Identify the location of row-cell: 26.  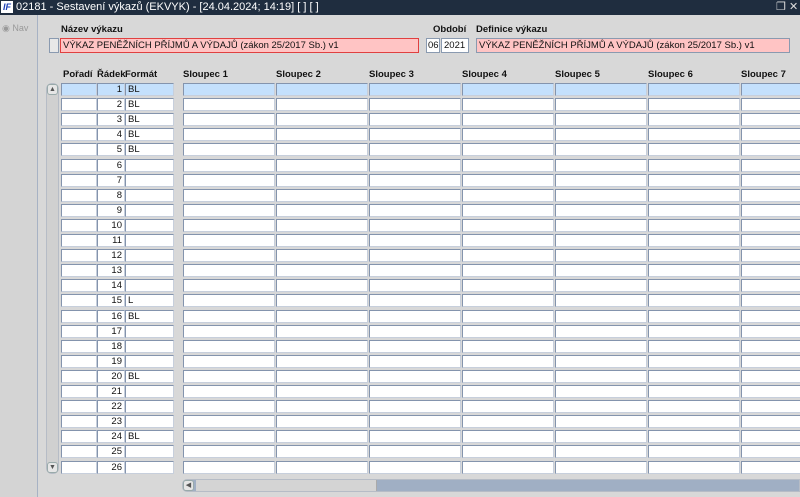
(111, 467).